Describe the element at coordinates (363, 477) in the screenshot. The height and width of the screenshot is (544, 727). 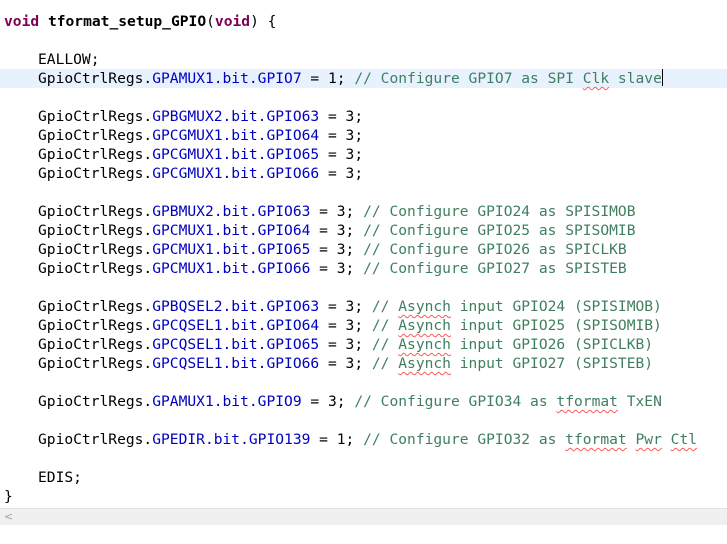
I see `code-line-edis: EDIS;` at that location.